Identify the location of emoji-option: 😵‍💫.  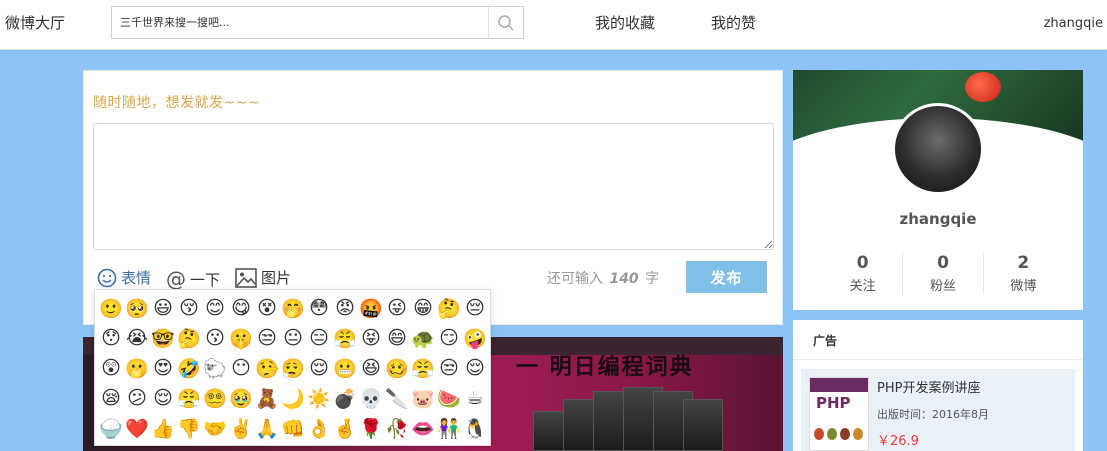
(215, 398).